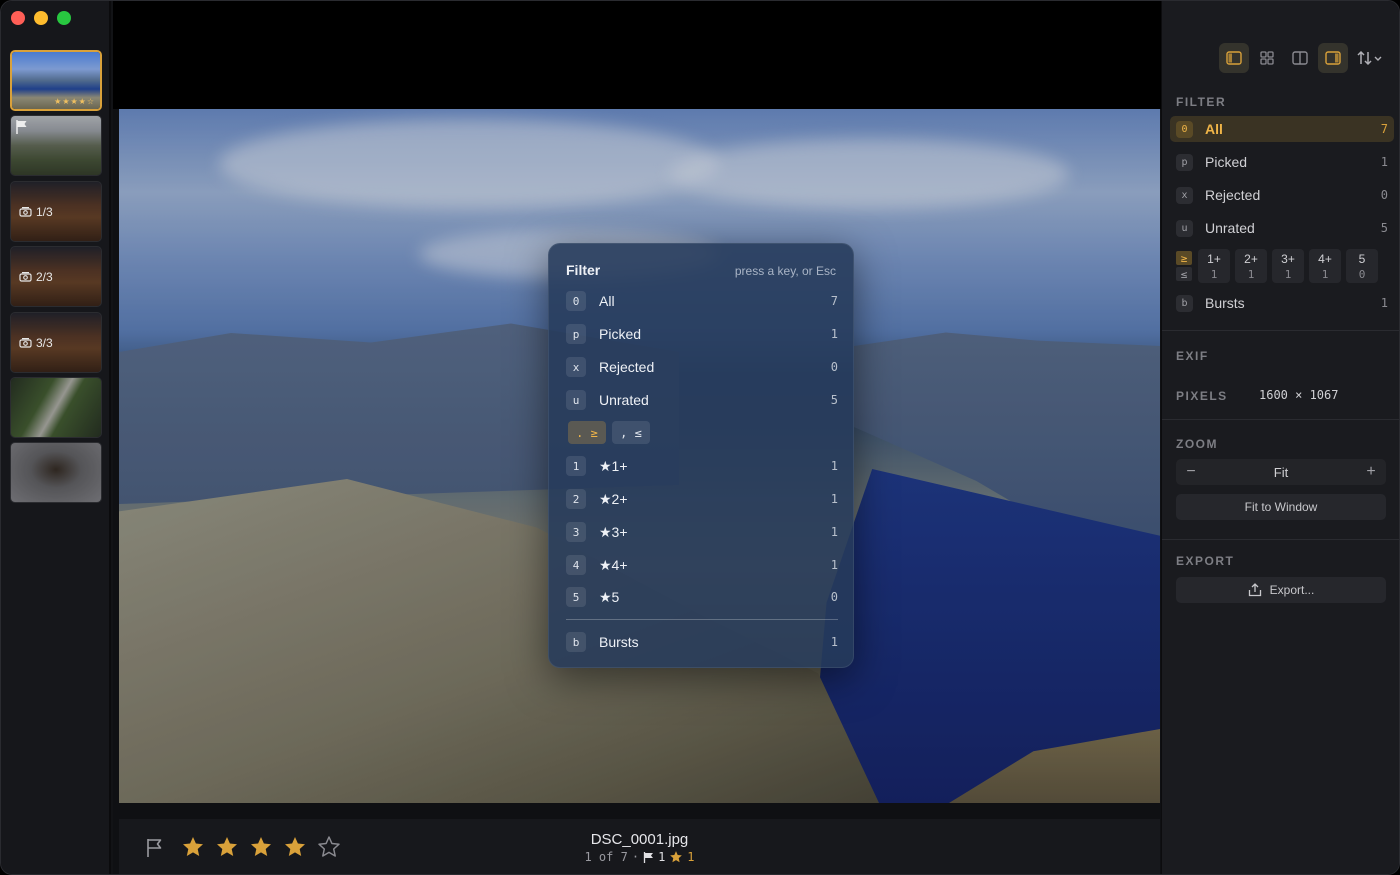 The height and width of the screenshot is (875, 1400). What do you see at coordinates (1371, 472) in the screenshot?
I see `zoom-in-button: +` at bounding box center [1371, 472].